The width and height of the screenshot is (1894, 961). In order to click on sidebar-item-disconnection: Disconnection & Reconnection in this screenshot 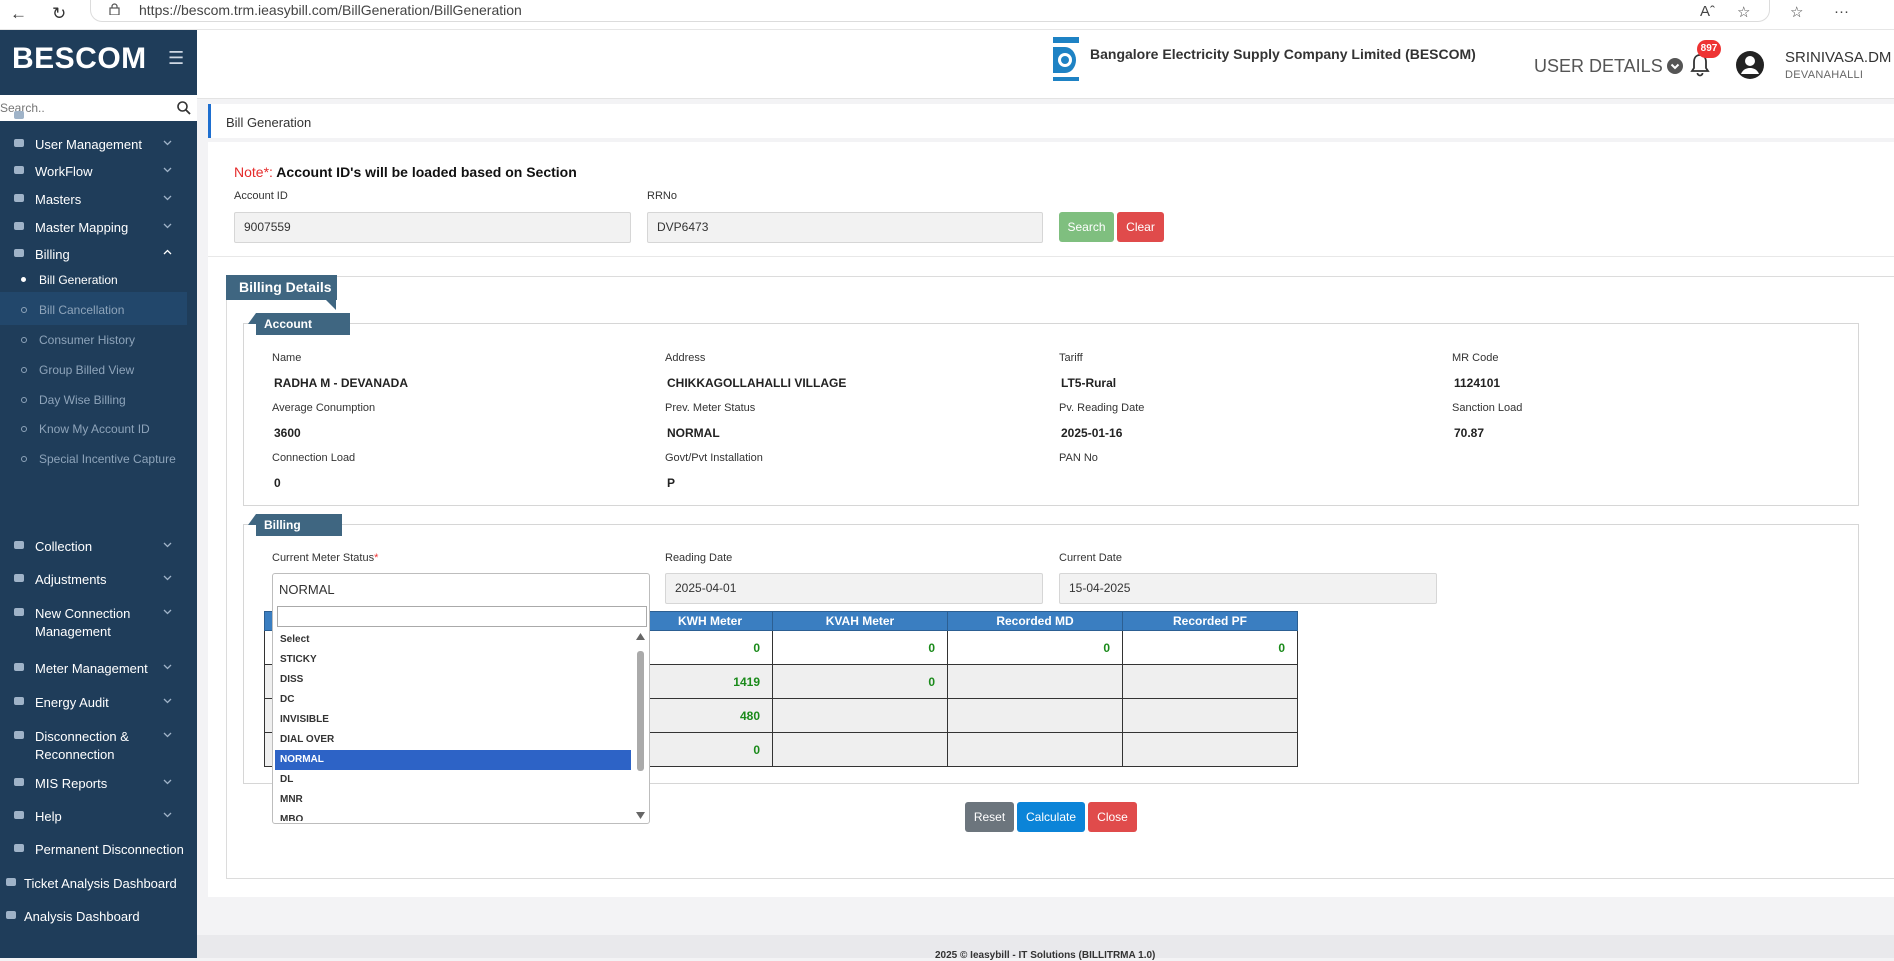, I will do `click(98, 747)`.